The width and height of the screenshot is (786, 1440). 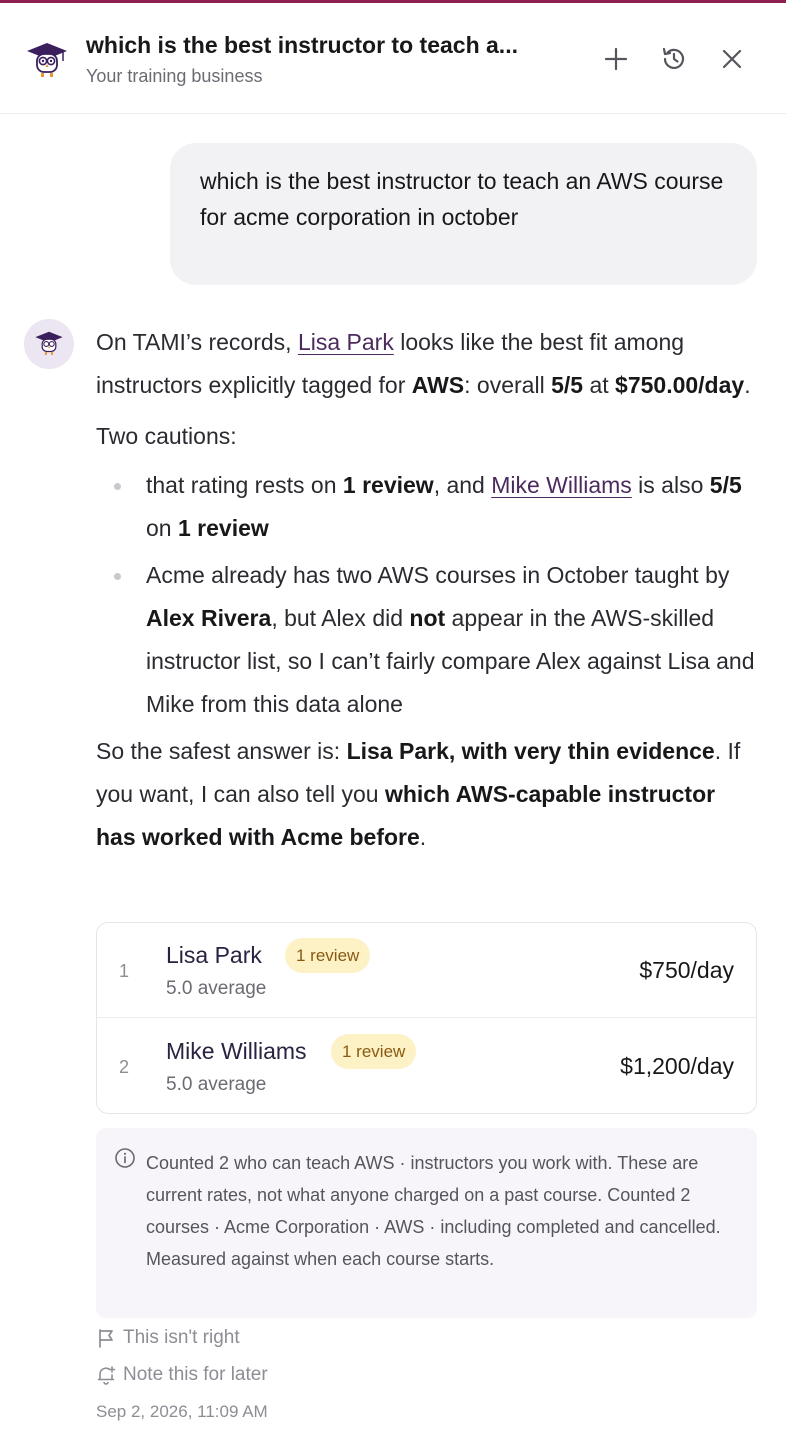 I want to click on report-issue-label: This isn't right, so click(x=181, y=1337).